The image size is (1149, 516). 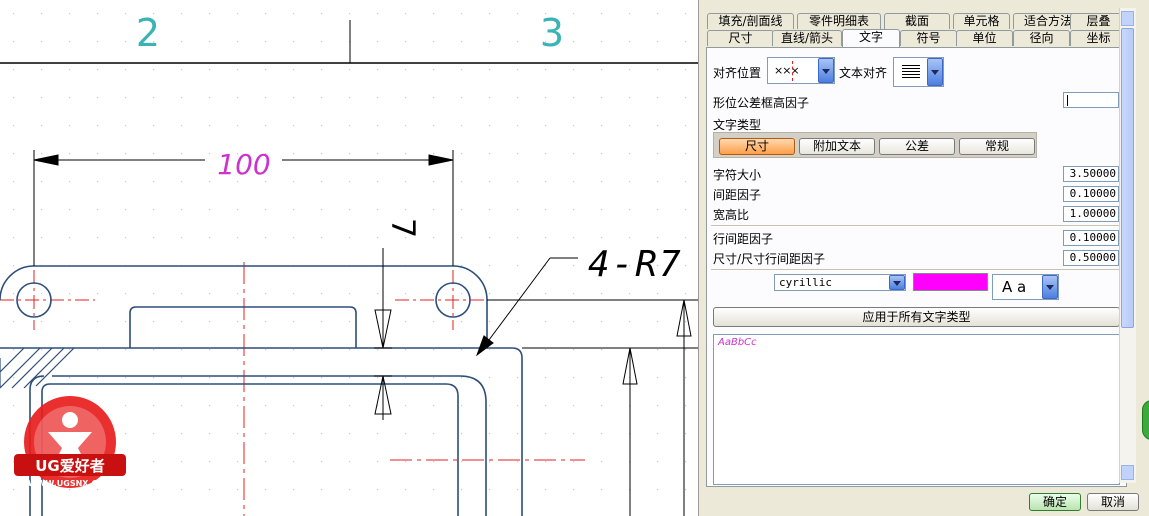 What do you see at coordinates (1091, 258) in the screenshot?
I see `dim-line-spacing-factor-input: 0.50000` at bounding box center [1091, 258].